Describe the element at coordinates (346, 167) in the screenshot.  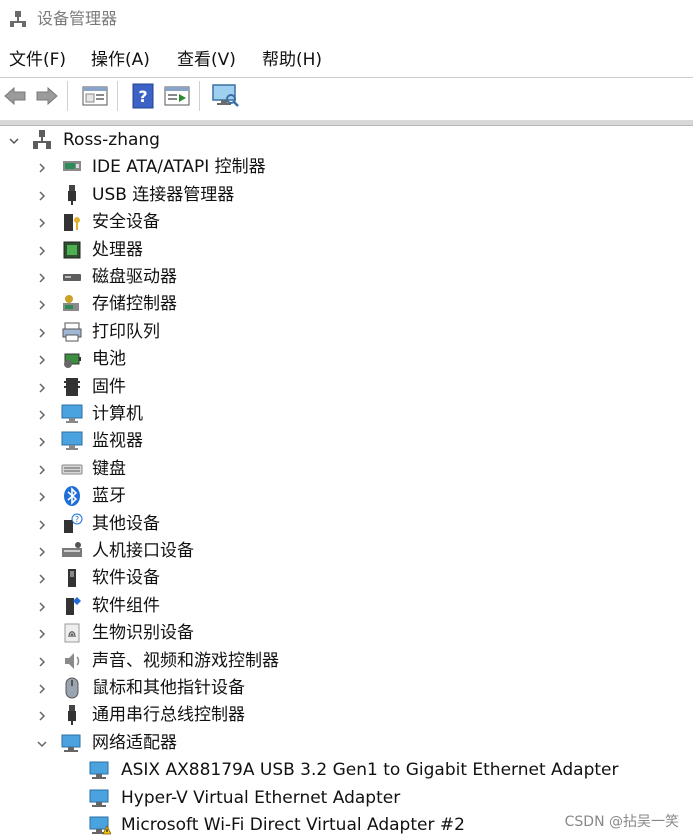
I see `tree-category-row: IDE ATA/ATAPI 控制器` at that location.